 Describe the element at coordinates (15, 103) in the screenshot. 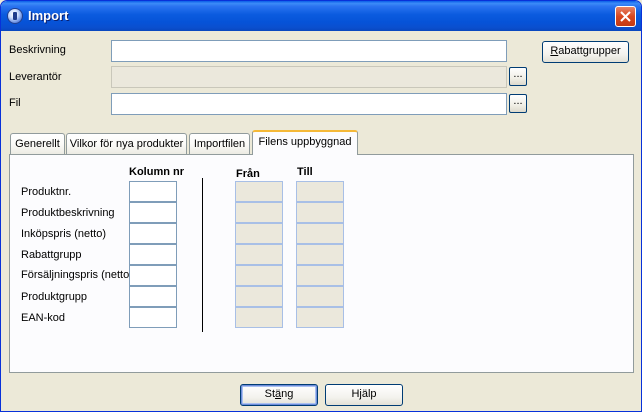

I see `fil-label: Fil` at that location.